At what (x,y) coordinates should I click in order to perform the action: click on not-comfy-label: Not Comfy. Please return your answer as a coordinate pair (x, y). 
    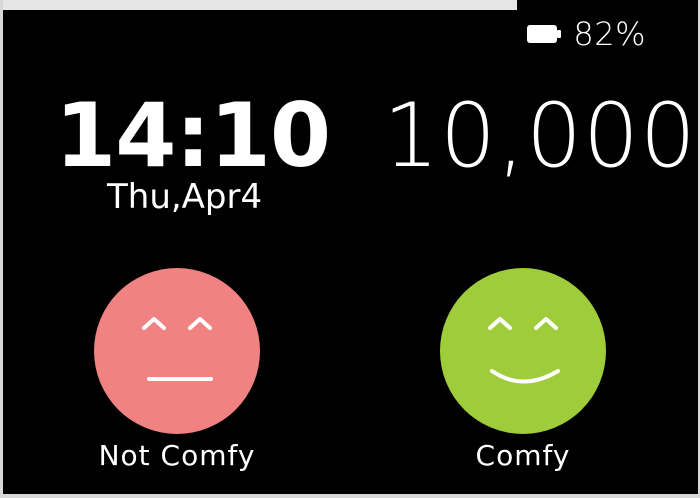
    Looking at the image, I should click on (177, 455).